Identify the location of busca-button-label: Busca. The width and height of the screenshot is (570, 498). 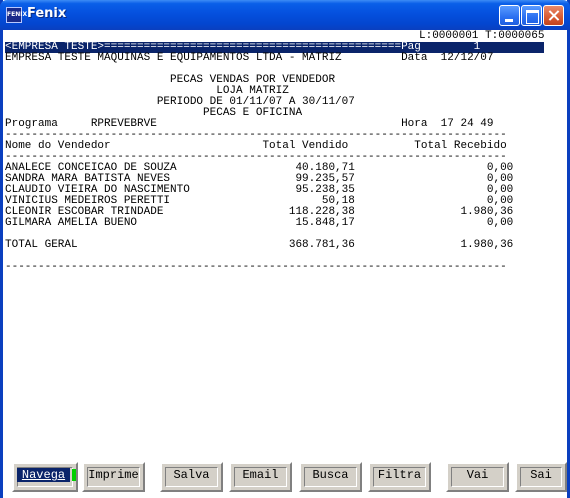
(330, 475).